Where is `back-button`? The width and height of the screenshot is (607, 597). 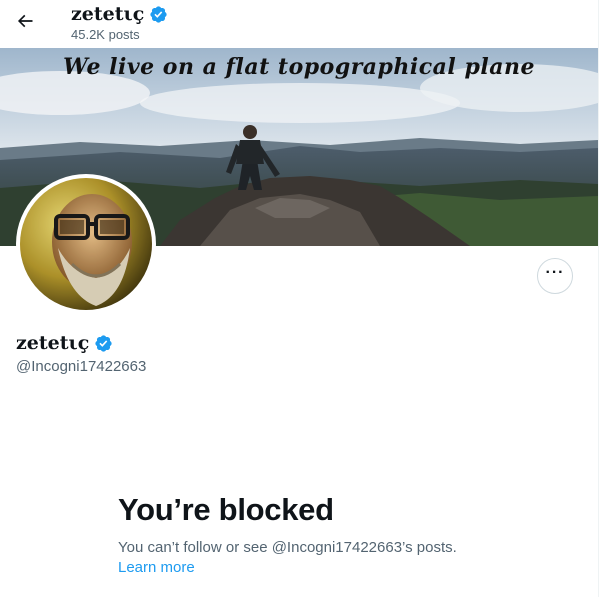
back-button is located at coordinates (25, 21).